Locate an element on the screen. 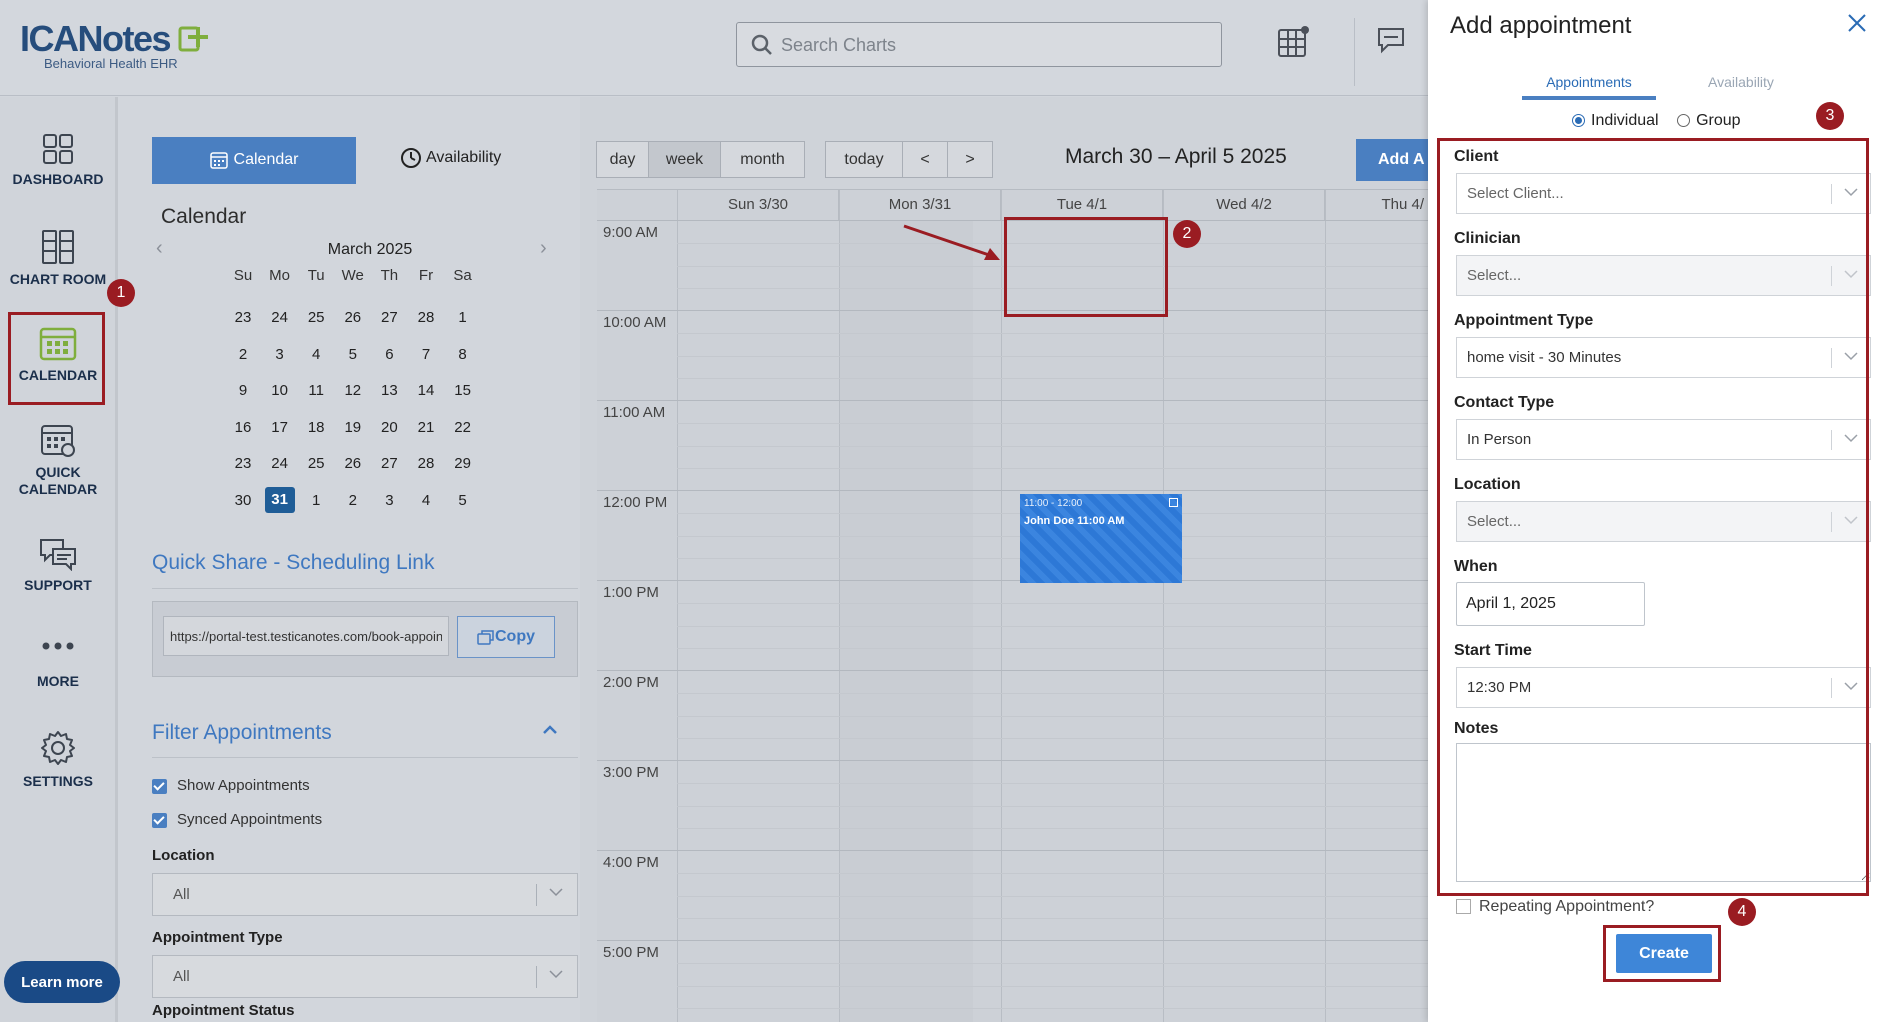 The height and width of the screenshot is (1022, 1887). search-box is located at coordinates (979, 44).